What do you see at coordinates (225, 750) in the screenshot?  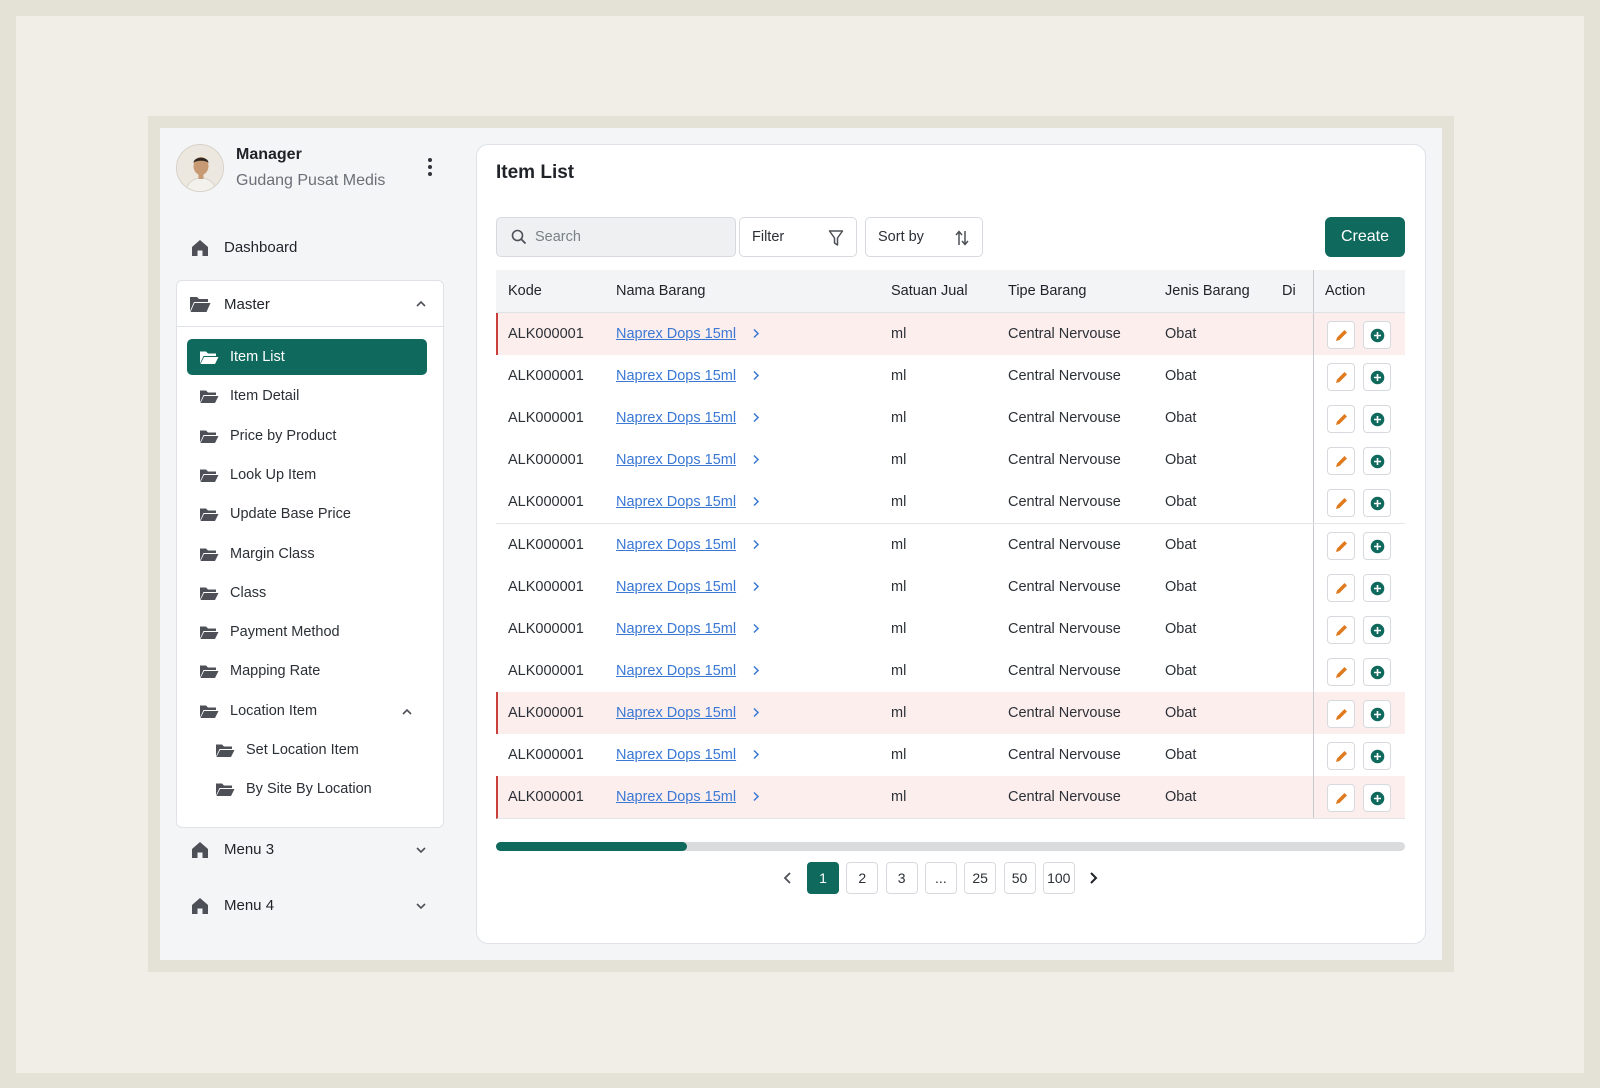 I see `folder-icon` at bounding box center [225, 750].